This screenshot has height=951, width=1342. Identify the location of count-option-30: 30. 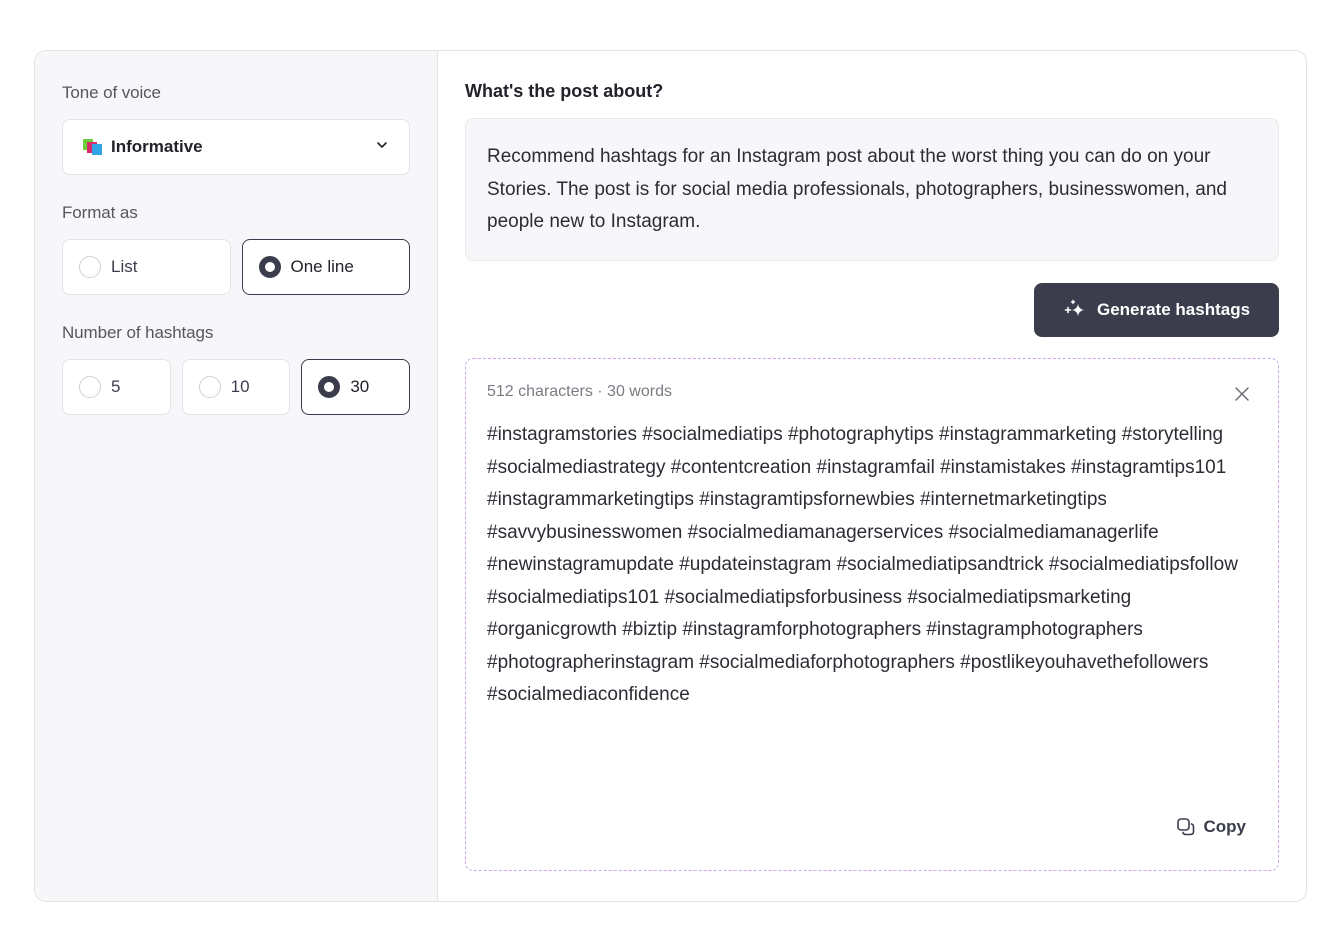
(356, 387).